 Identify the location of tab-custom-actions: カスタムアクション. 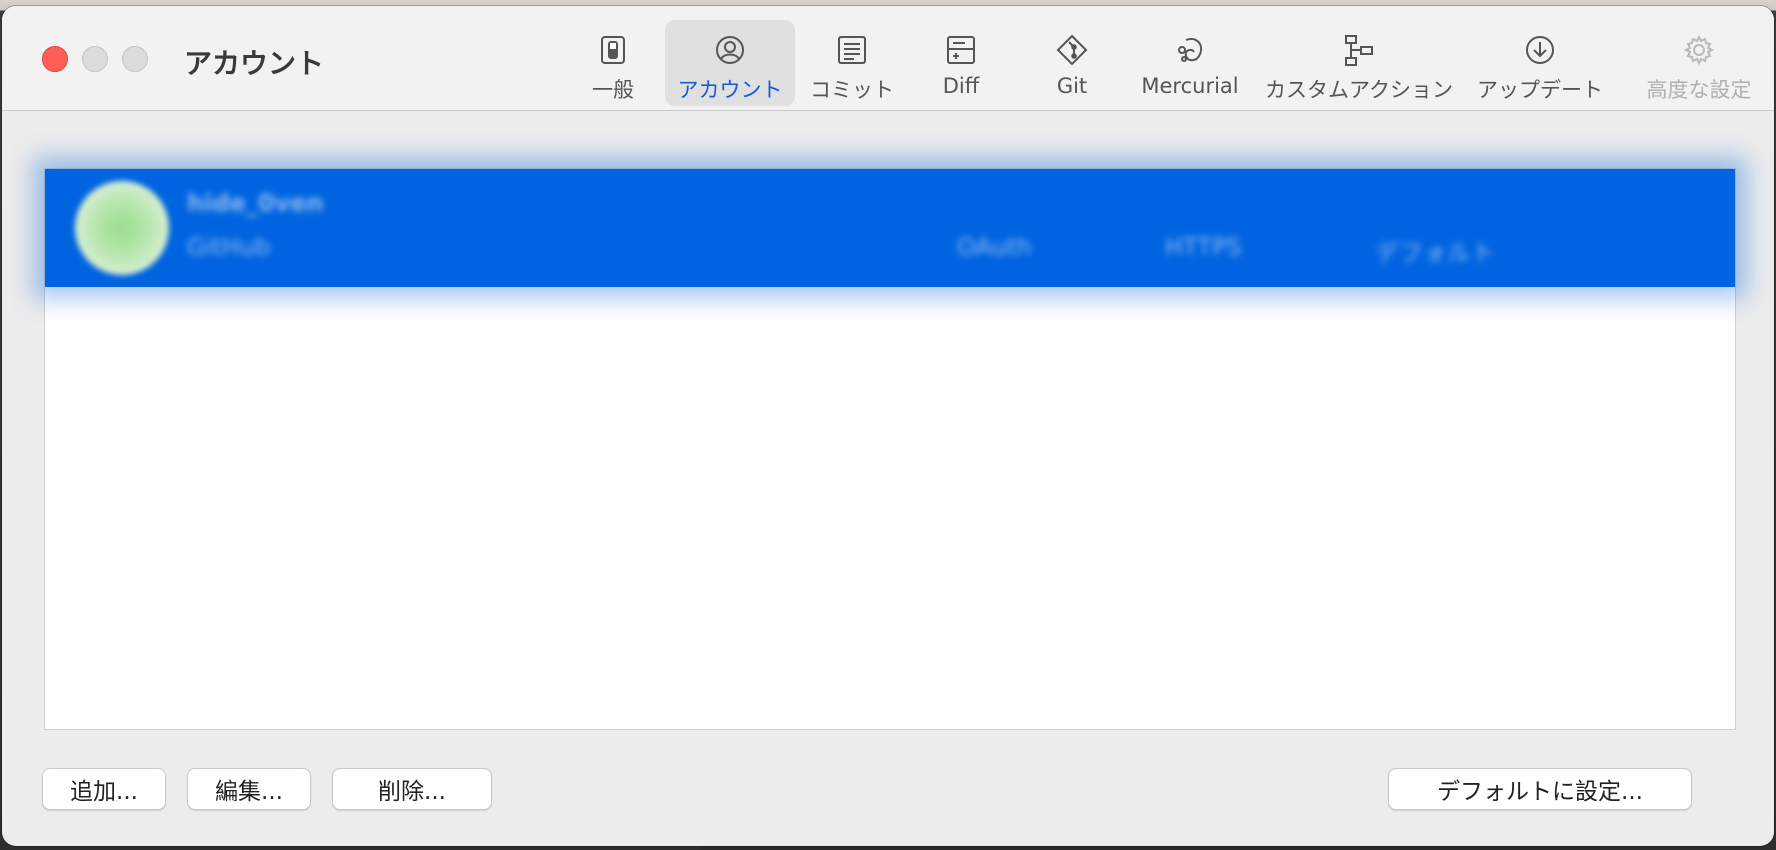
(1359, 63).